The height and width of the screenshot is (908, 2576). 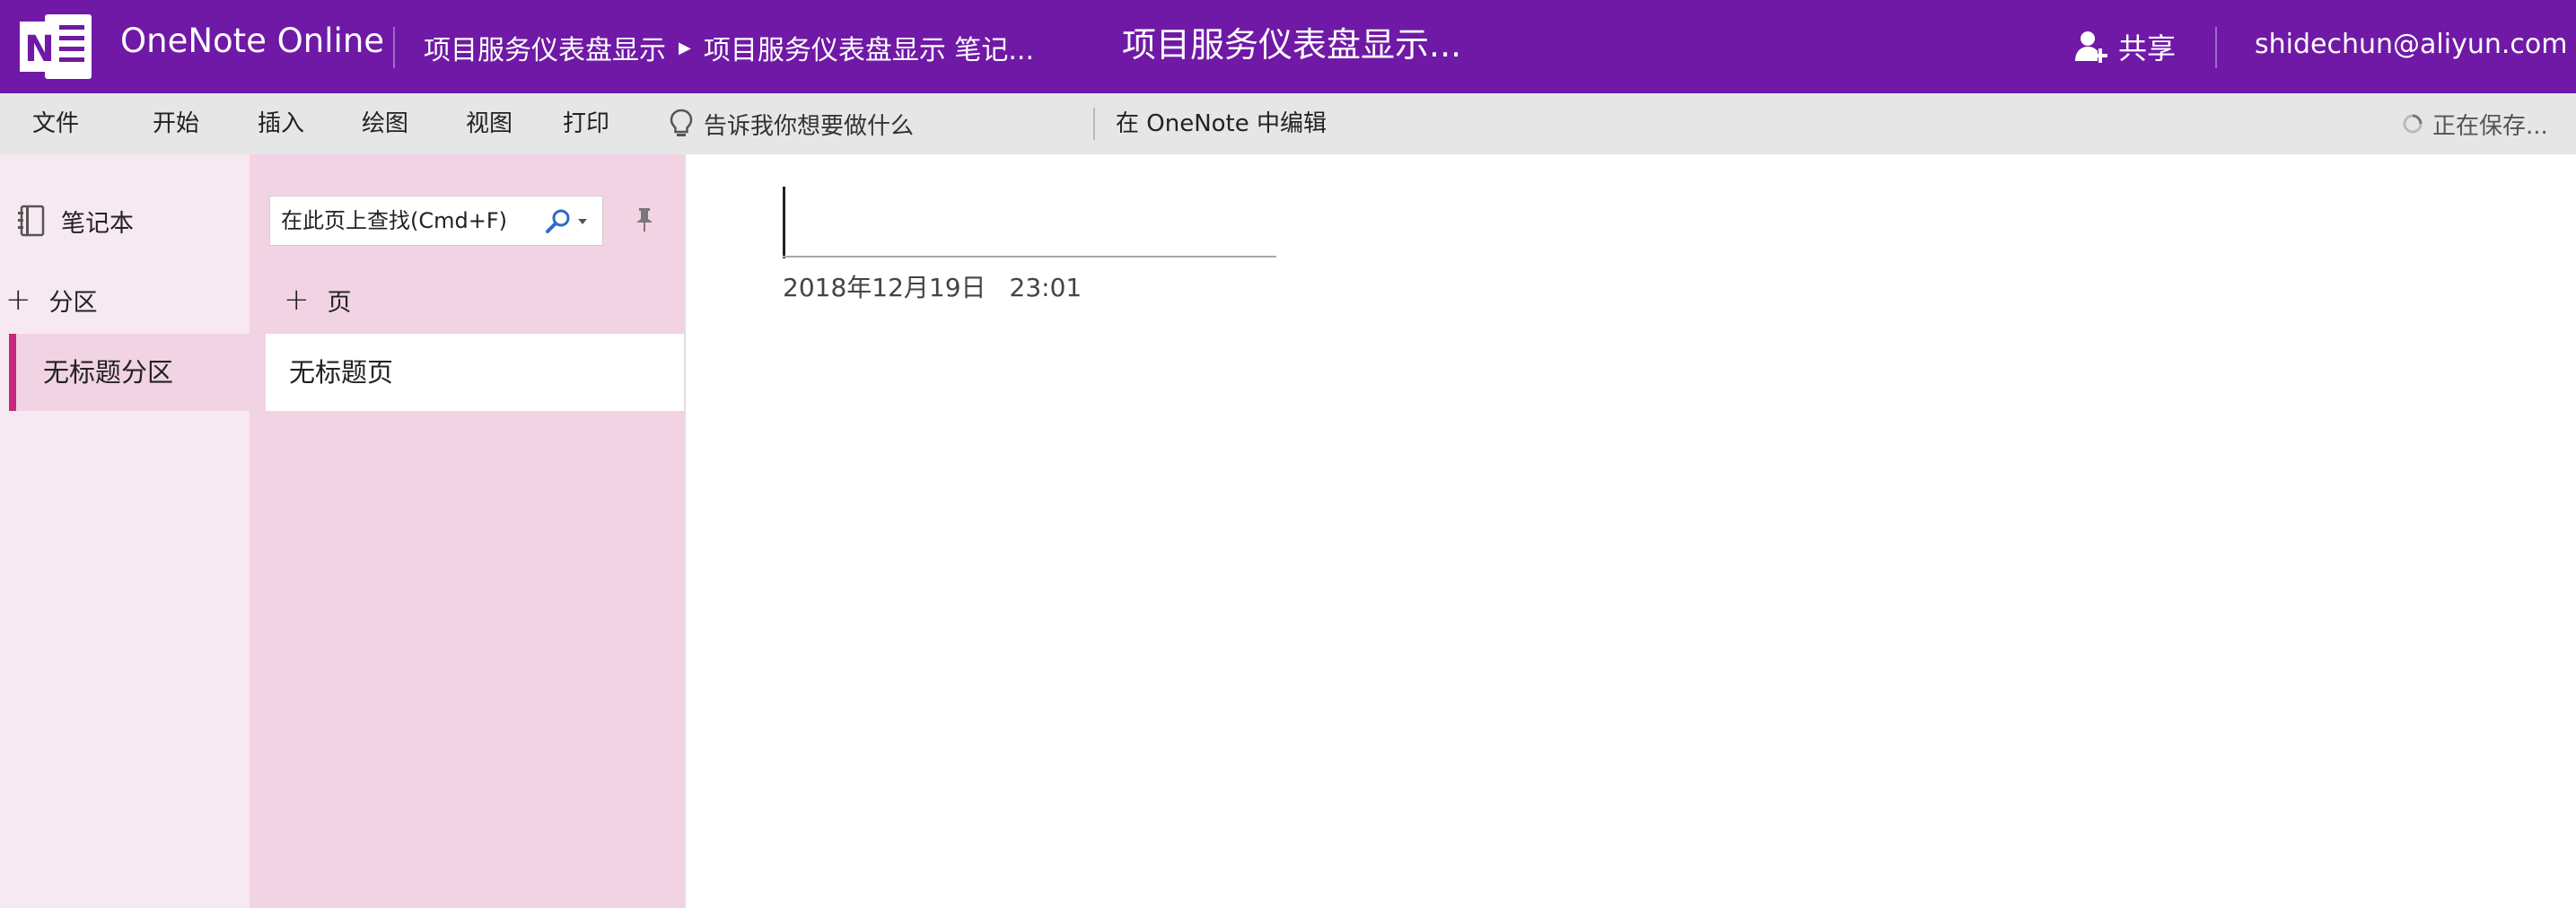 What do you see at coordinates (1029, 221) in the screenshot?
I see `page-title-input` at bounding box center [1029, 221].